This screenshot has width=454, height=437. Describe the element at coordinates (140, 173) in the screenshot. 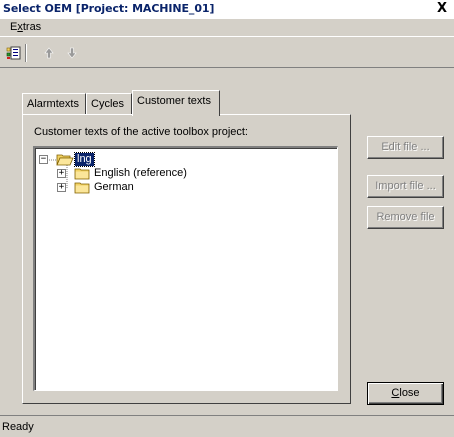

I see `tree-node-english-label: English (reference)` at that location.